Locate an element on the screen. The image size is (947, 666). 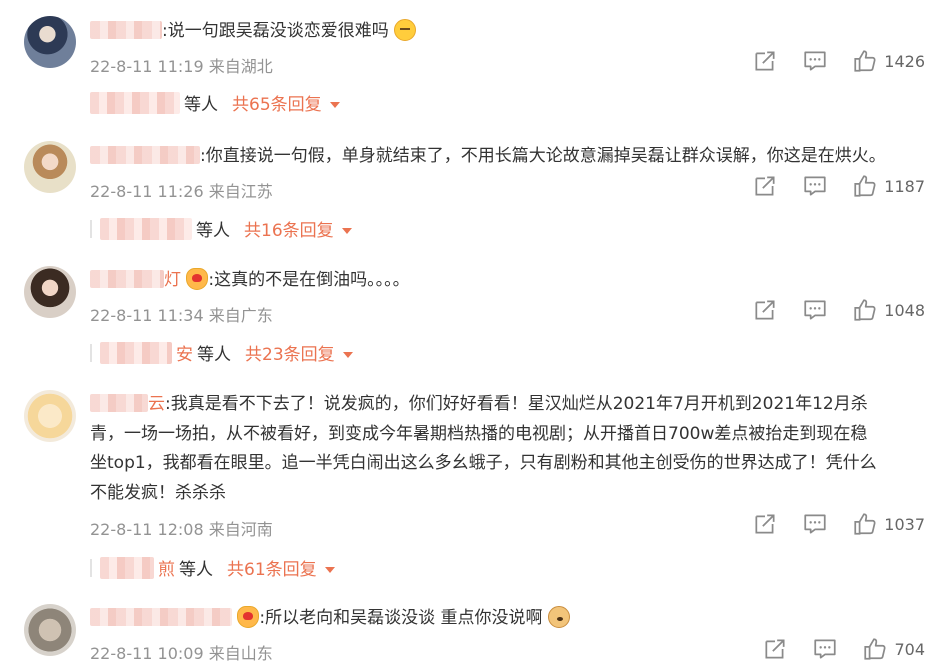
comment-actions: 1037 is located at coordinates (838, 524).